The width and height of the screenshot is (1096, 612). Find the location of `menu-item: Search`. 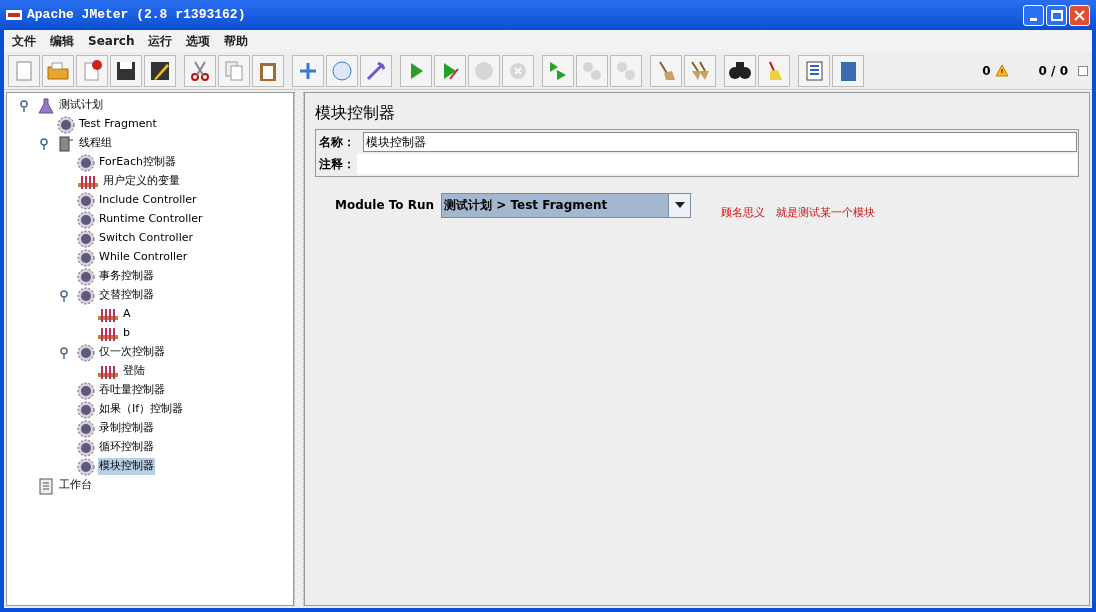

menu-item: Search is located at coordinates (111, 41).